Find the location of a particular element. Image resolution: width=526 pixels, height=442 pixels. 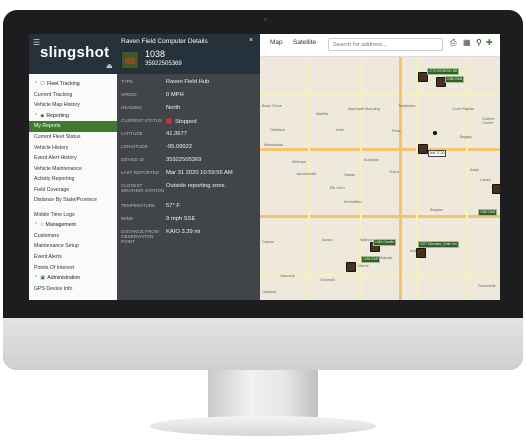

sidebar-item: Customers is located at coordinates (73, 236).